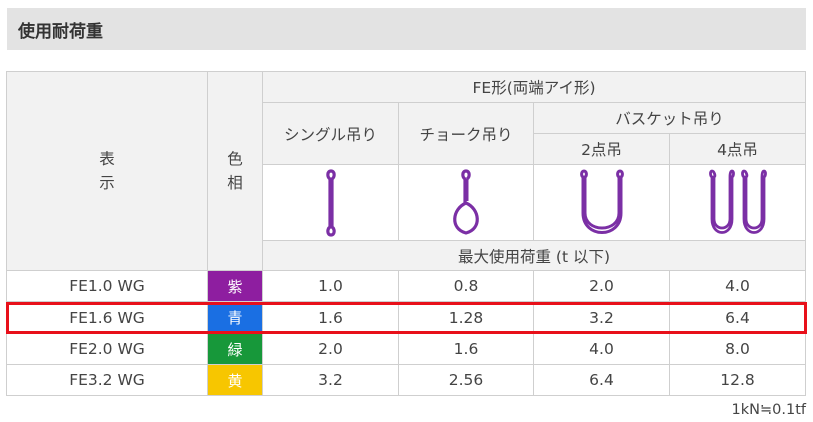 This screenshot has height=422, width=813. What do you see at coordinates (235, 380) in the screenshot?
I see `color-badge: 黄` at bounding box center [235, 380].